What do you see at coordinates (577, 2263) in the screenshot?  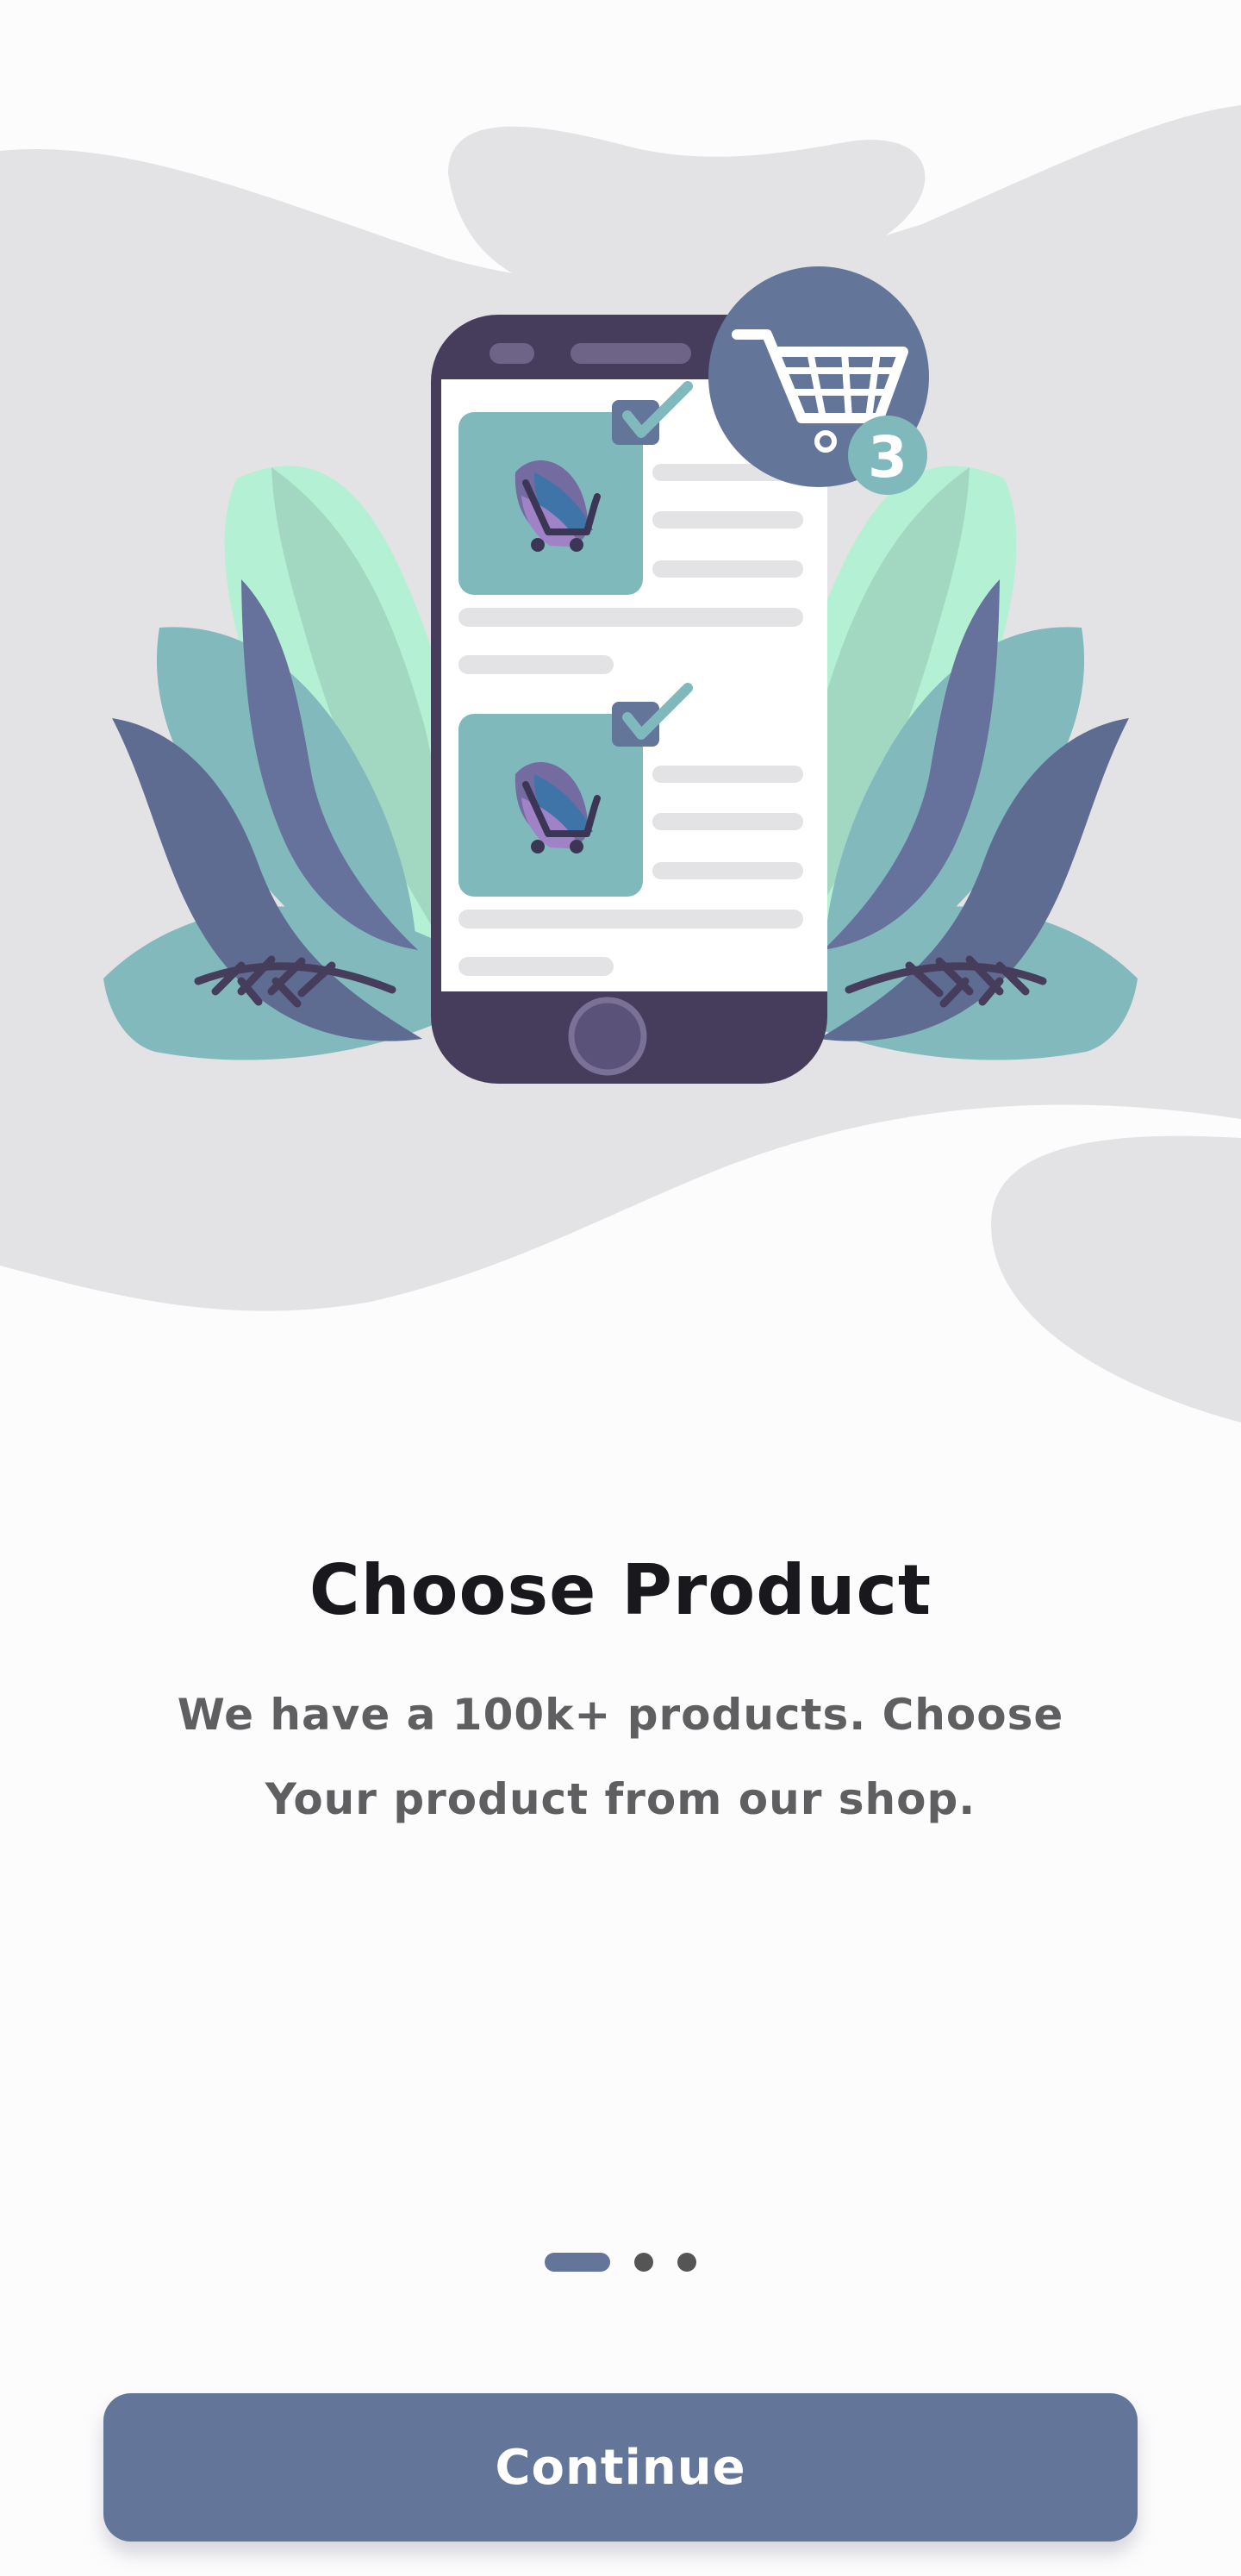 I see `page-indicator-dot-1-active` at bounding box center [577, 2263].